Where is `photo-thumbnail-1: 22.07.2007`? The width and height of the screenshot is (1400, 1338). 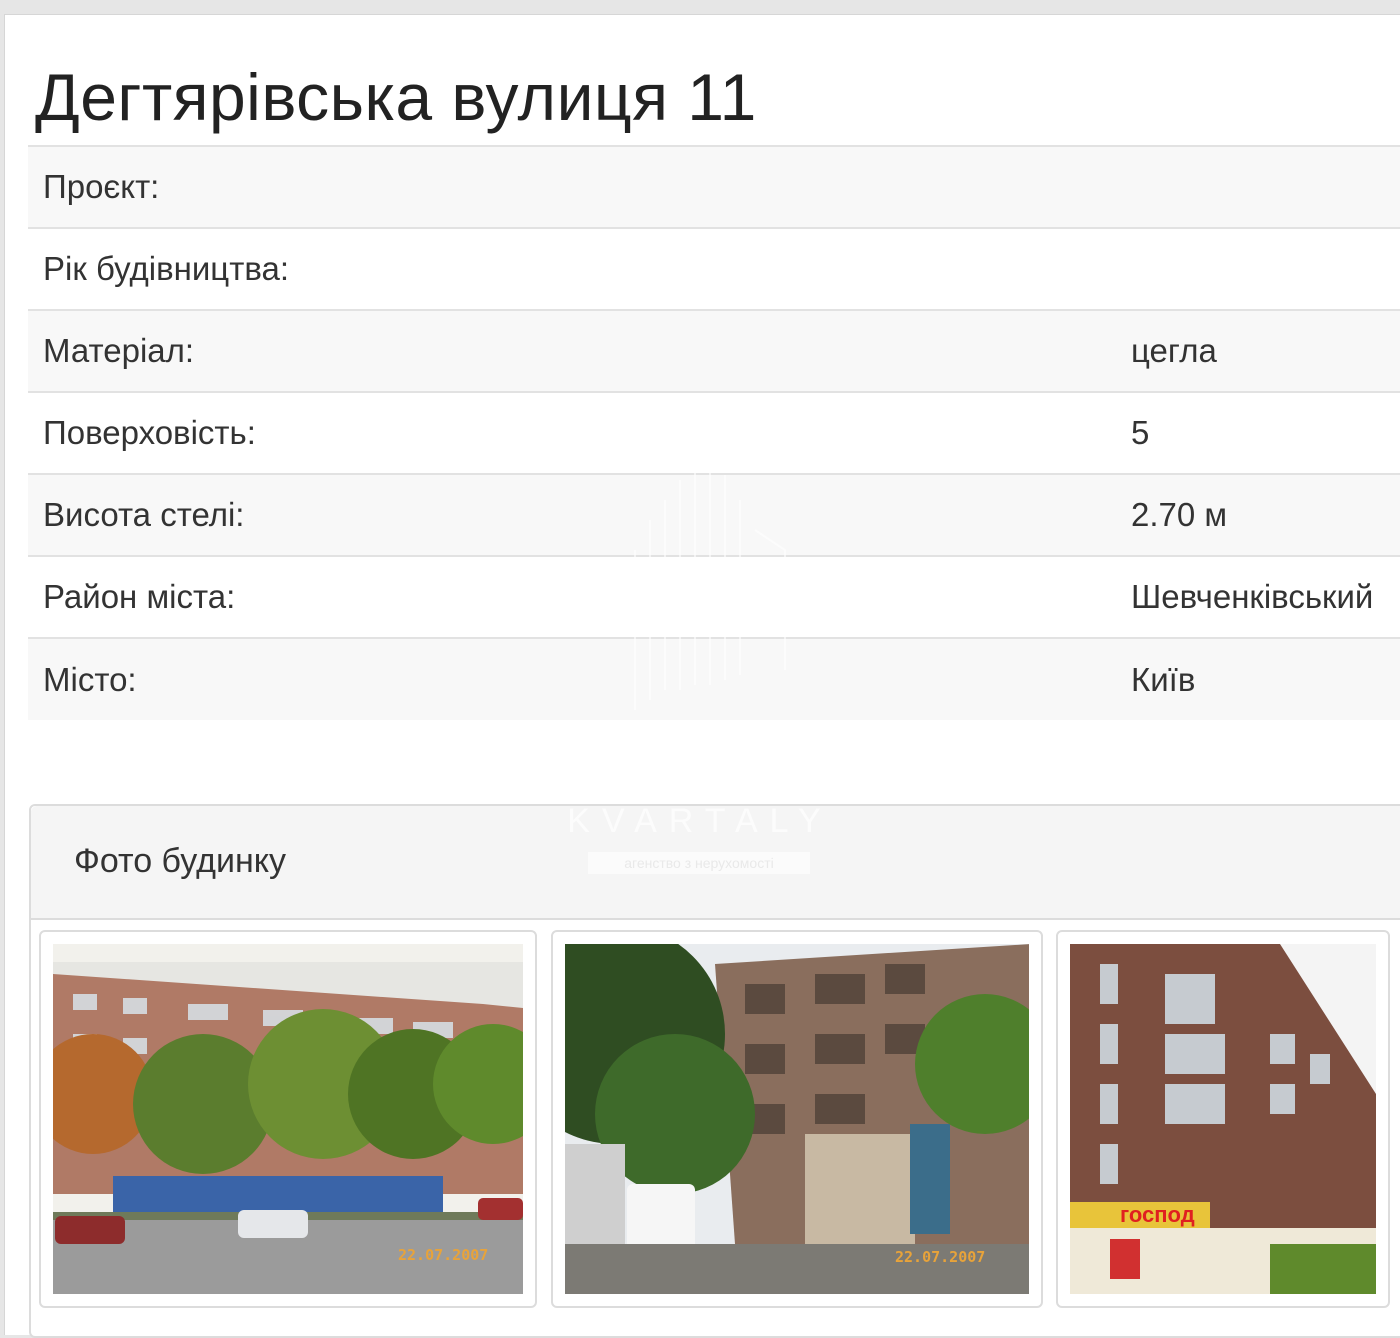
photo-thumbnail-1: 22.07.2007 is located at coordinates (288, 1119).